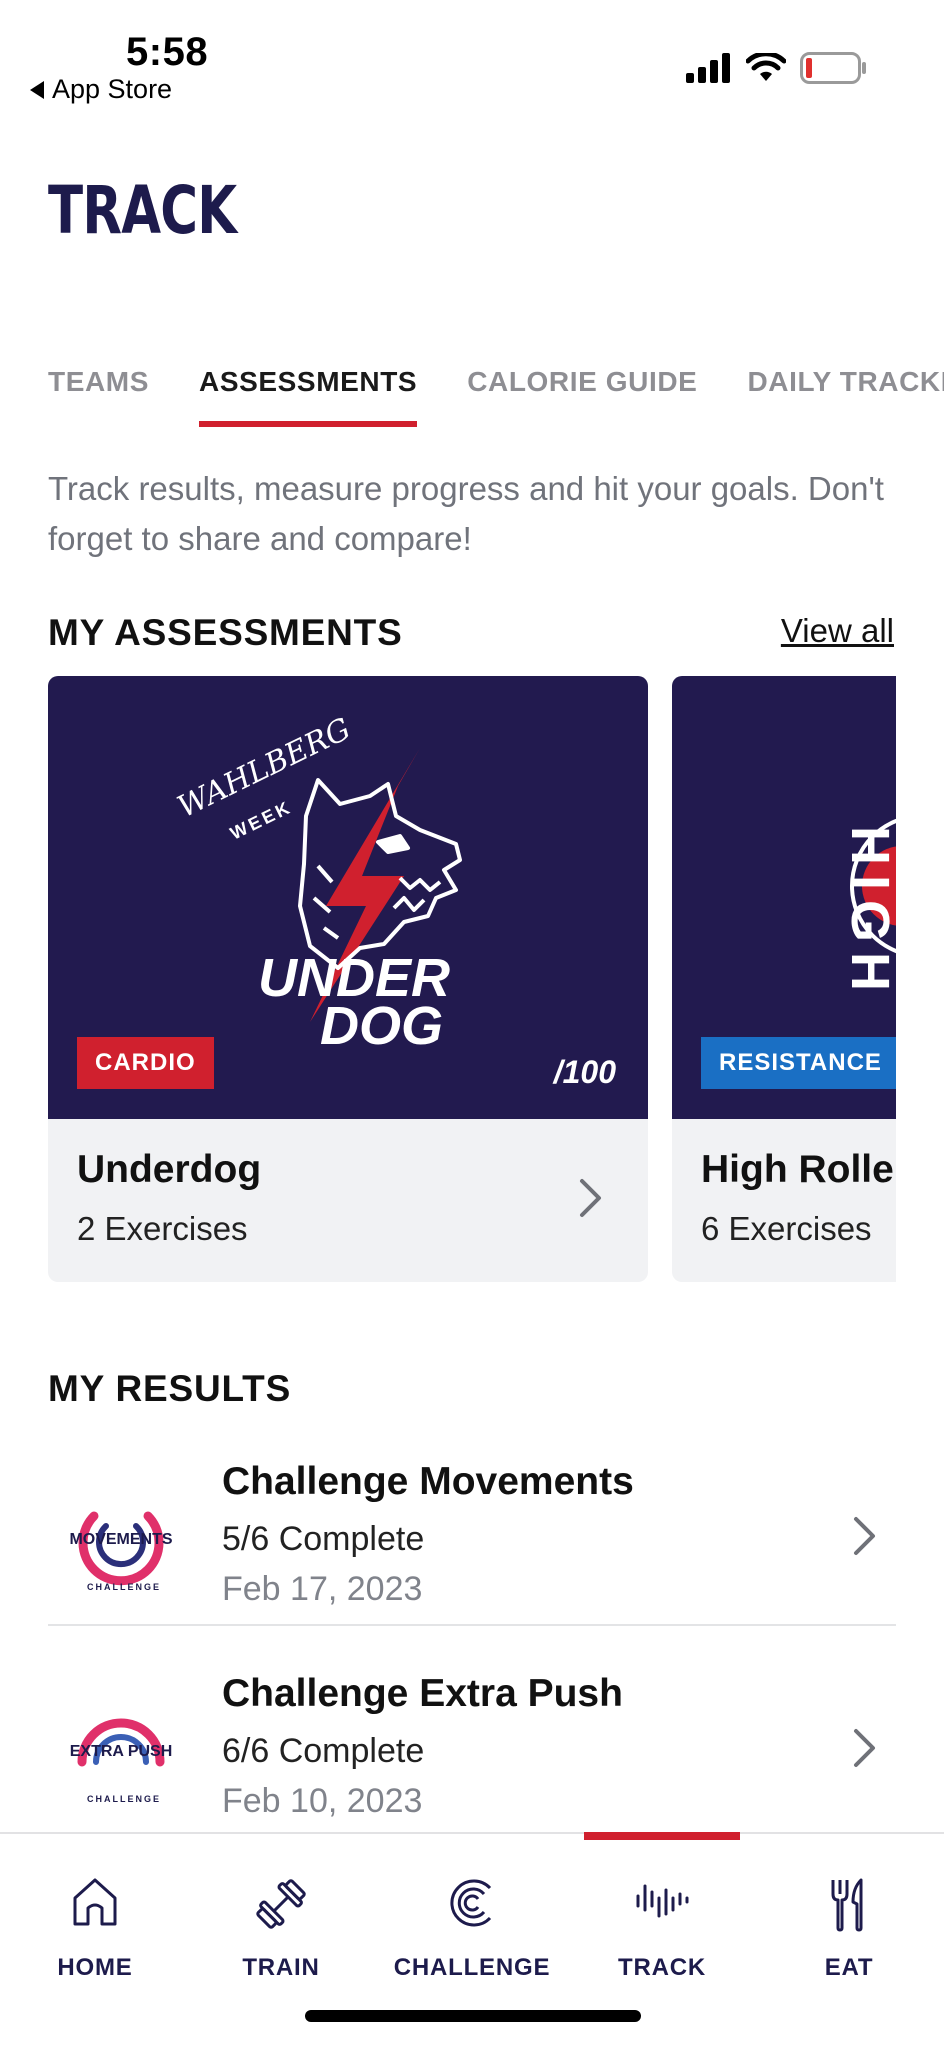 This screenshot has height=2048, width=944. I want to click on tab-teams: TEAMS, so click(98, 397).